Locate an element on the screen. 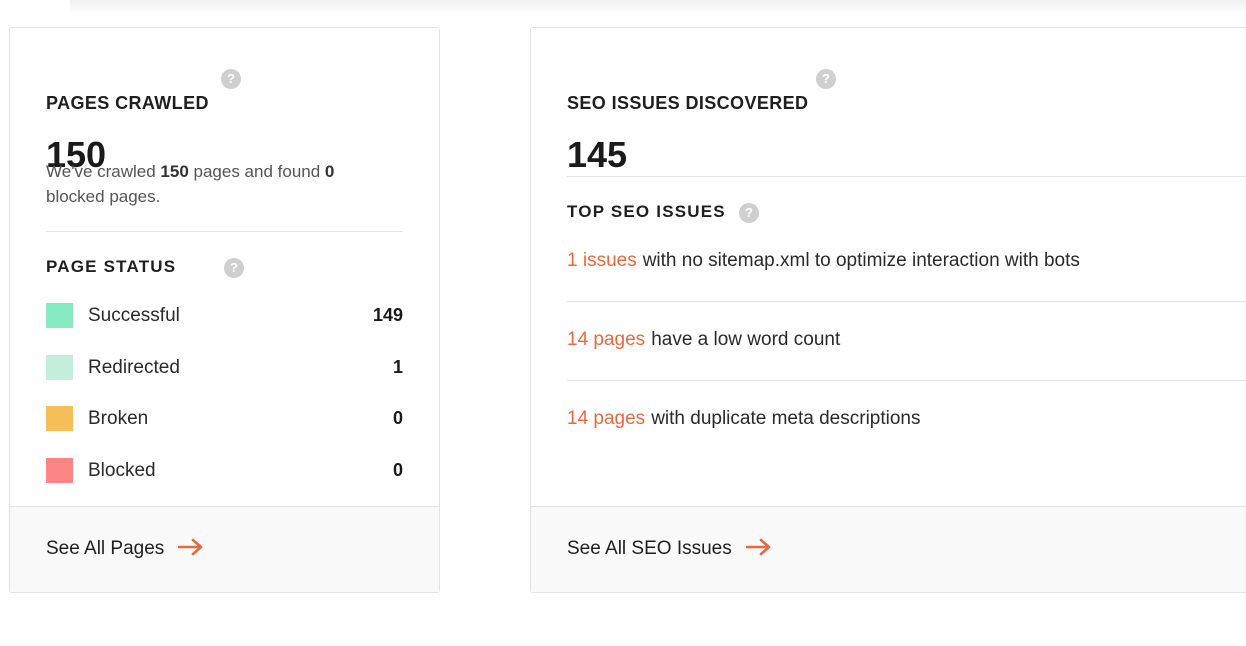 The width and height of the screenshot is (1246, 646). status-label: Redirected is located at coordinates (134, 367).